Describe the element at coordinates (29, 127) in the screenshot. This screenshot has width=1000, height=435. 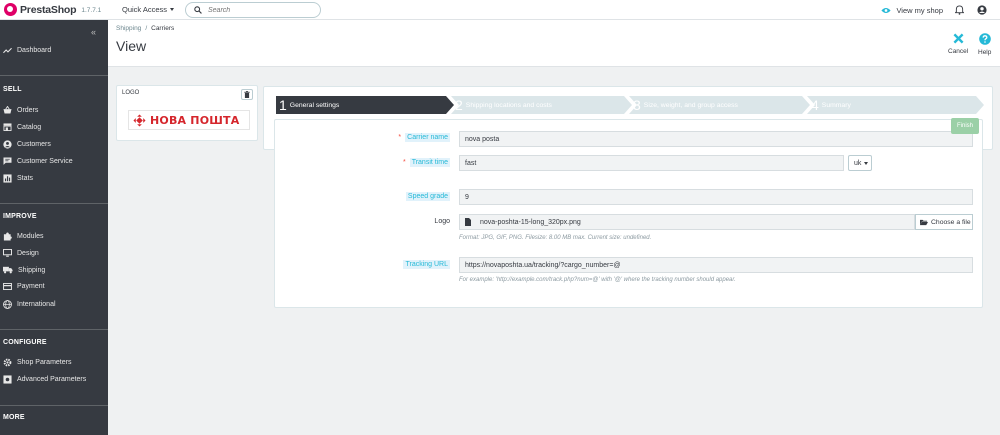
I see `sidebar-item-label: Catalog` at that location.